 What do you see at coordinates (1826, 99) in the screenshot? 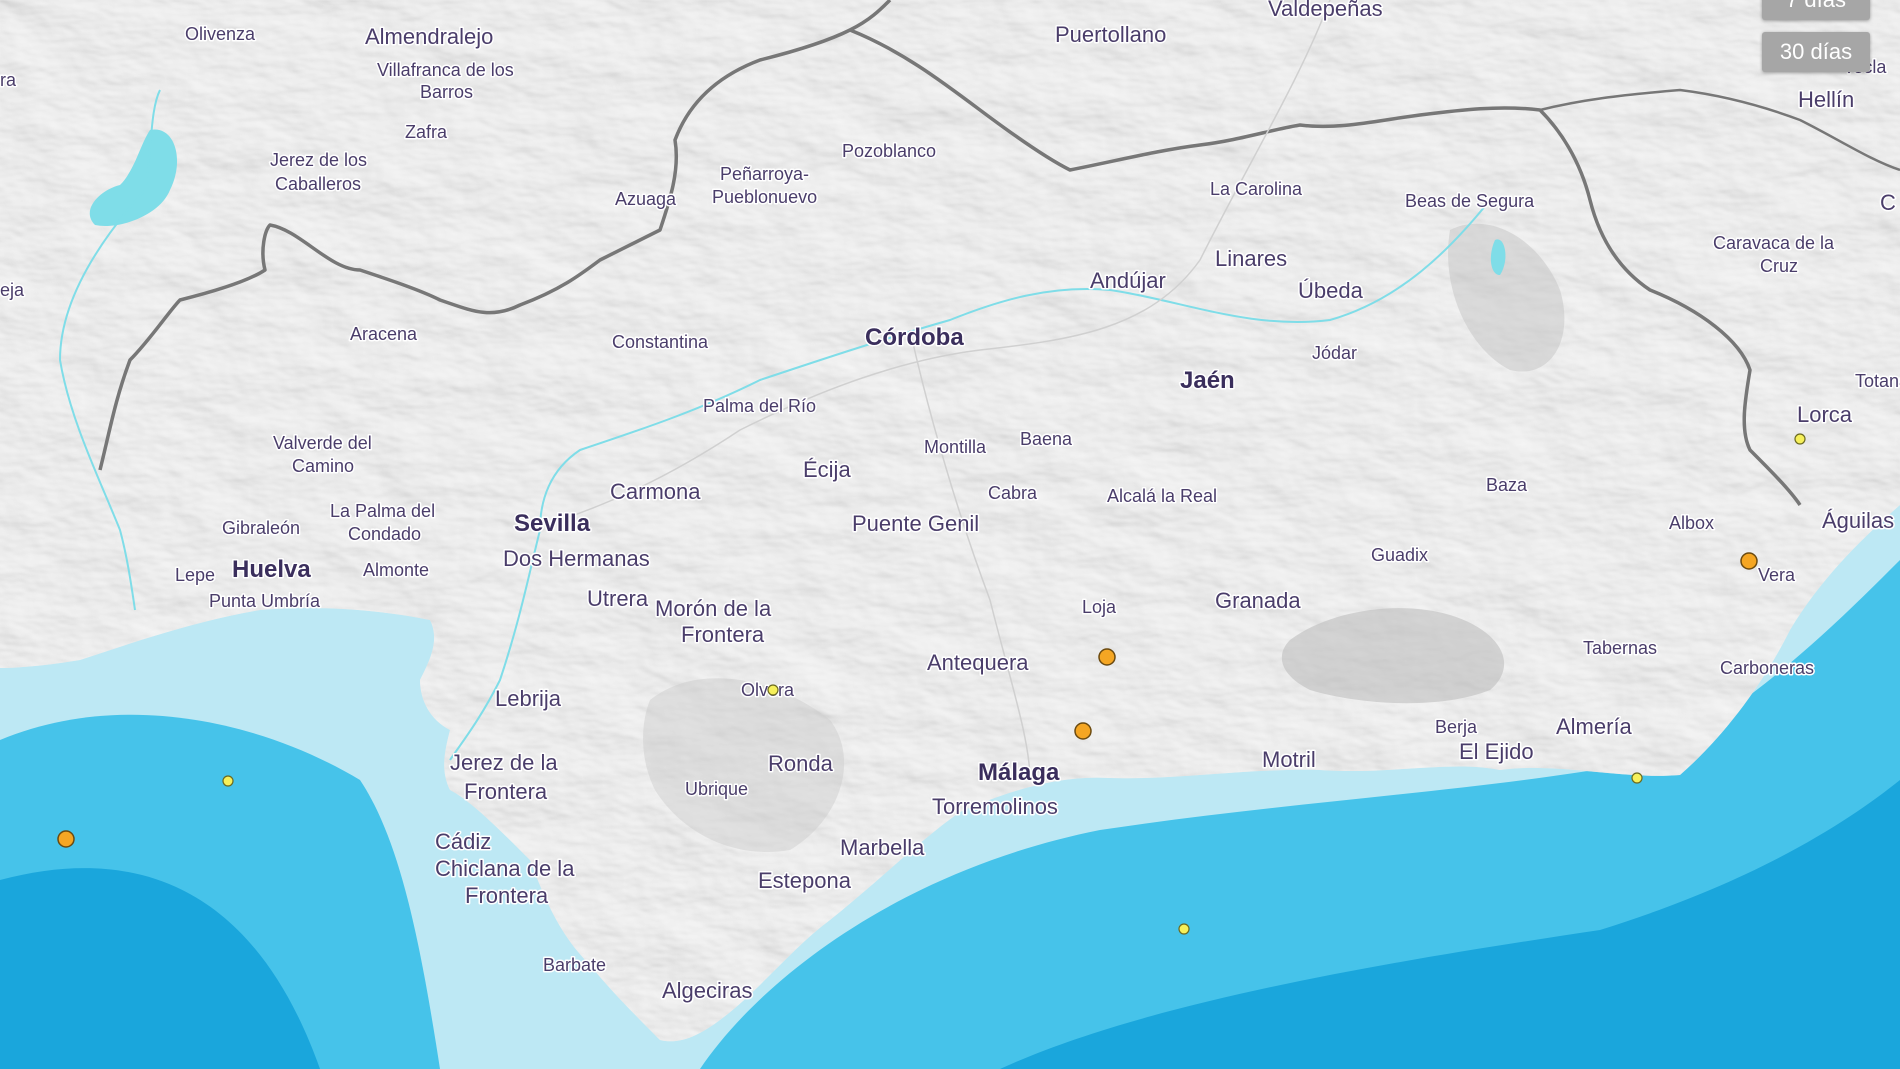
I see `city-label: Hellín` at bounding box center [1826, 99].